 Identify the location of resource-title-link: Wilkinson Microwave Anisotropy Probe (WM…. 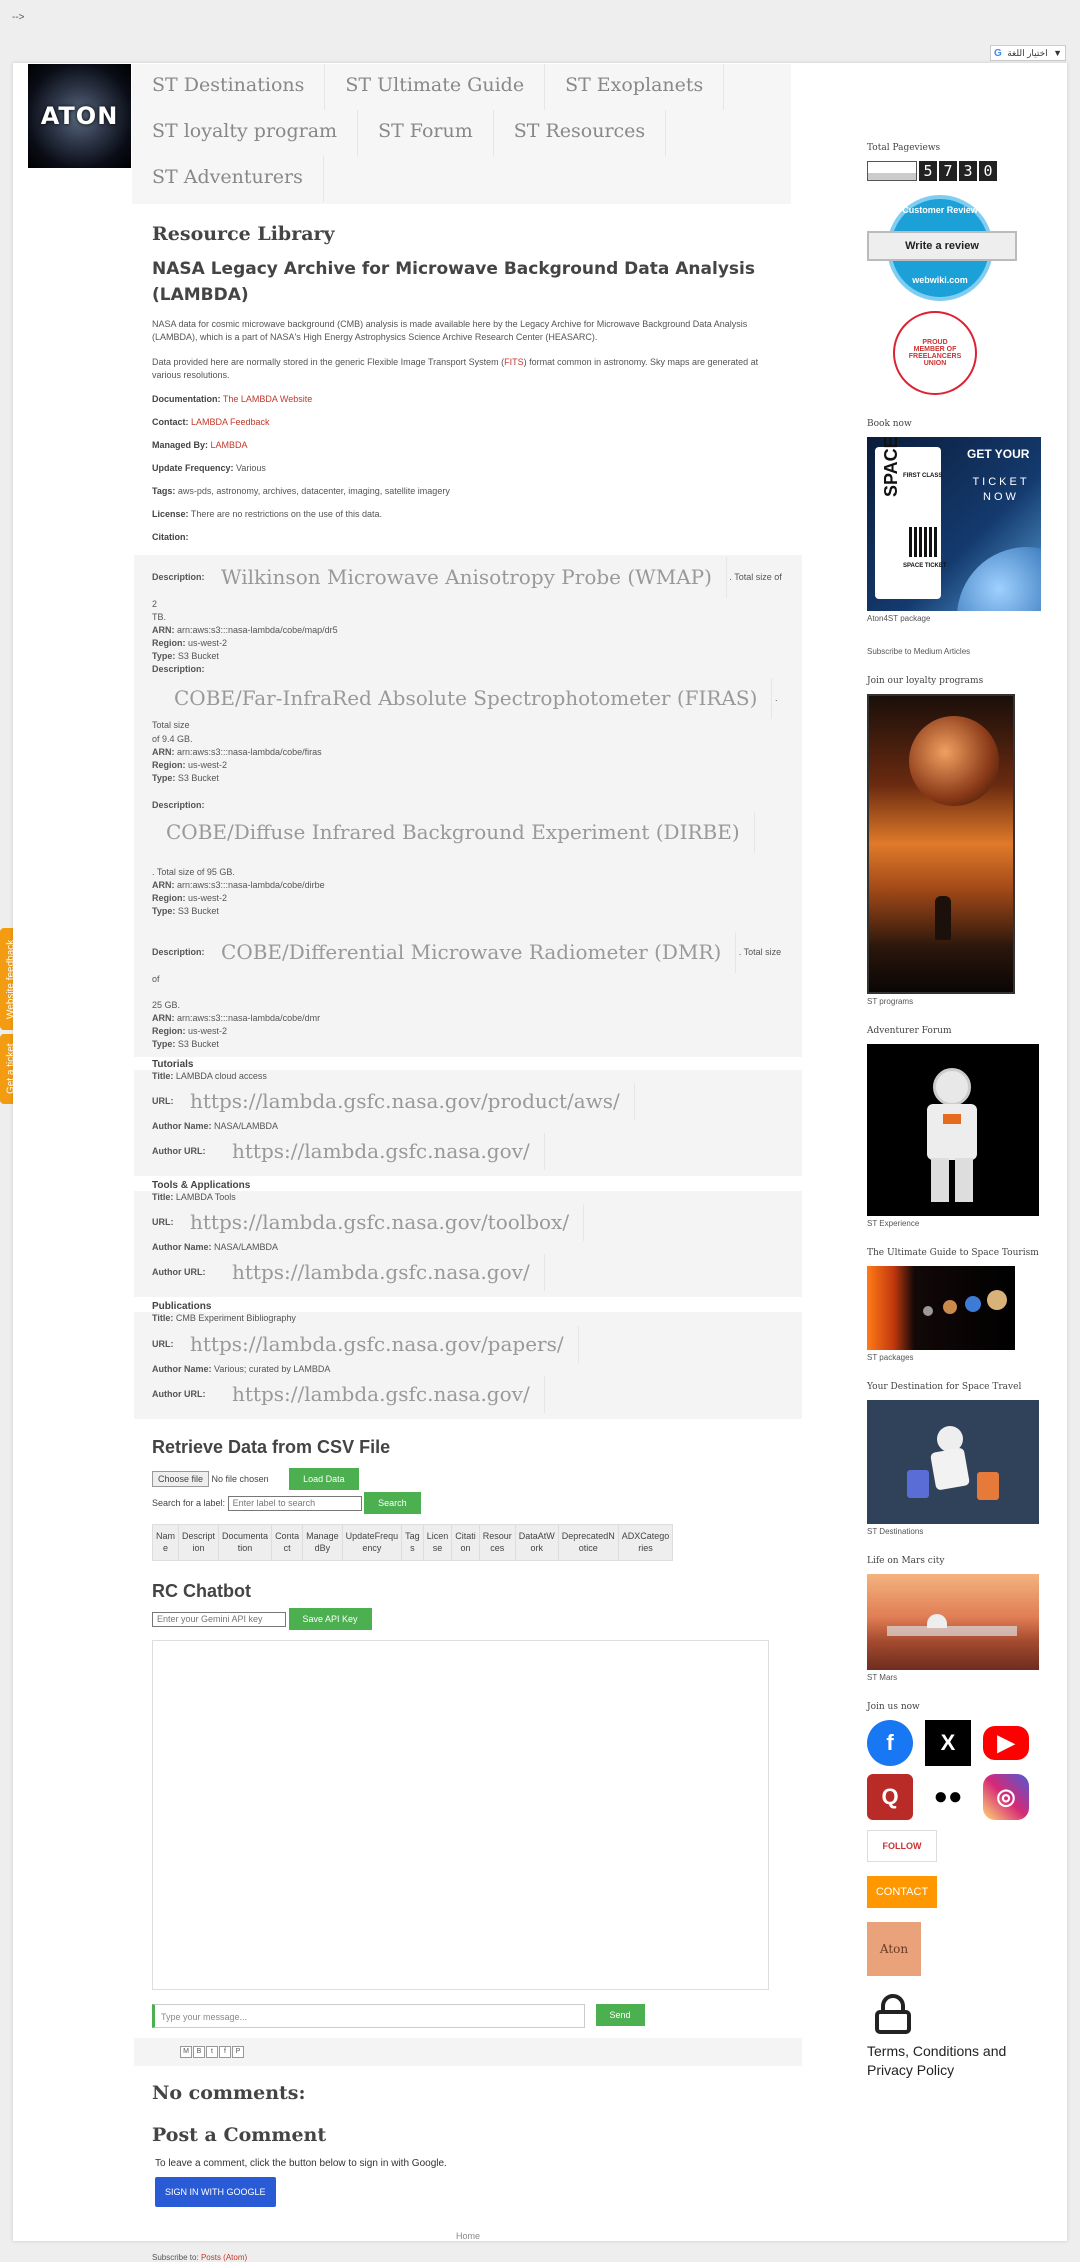
(467, 578).